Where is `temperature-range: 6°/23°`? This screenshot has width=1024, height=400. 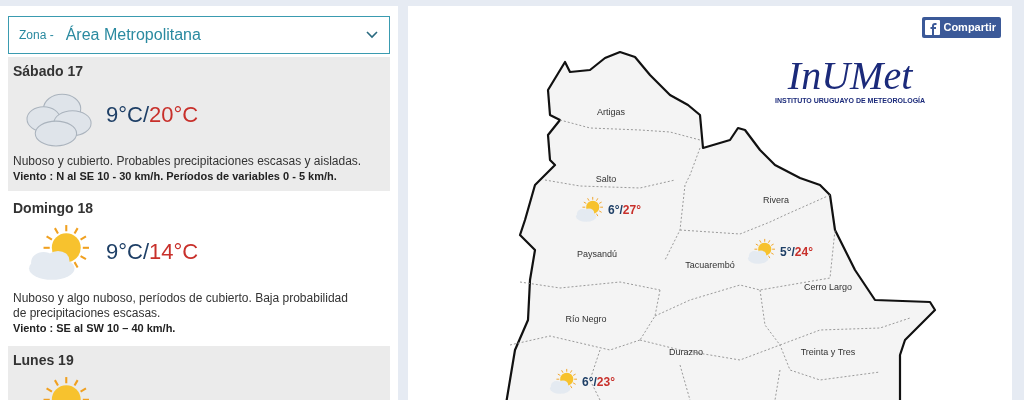
temperature-range: 6°/23° is located at coordinates (598, 382).